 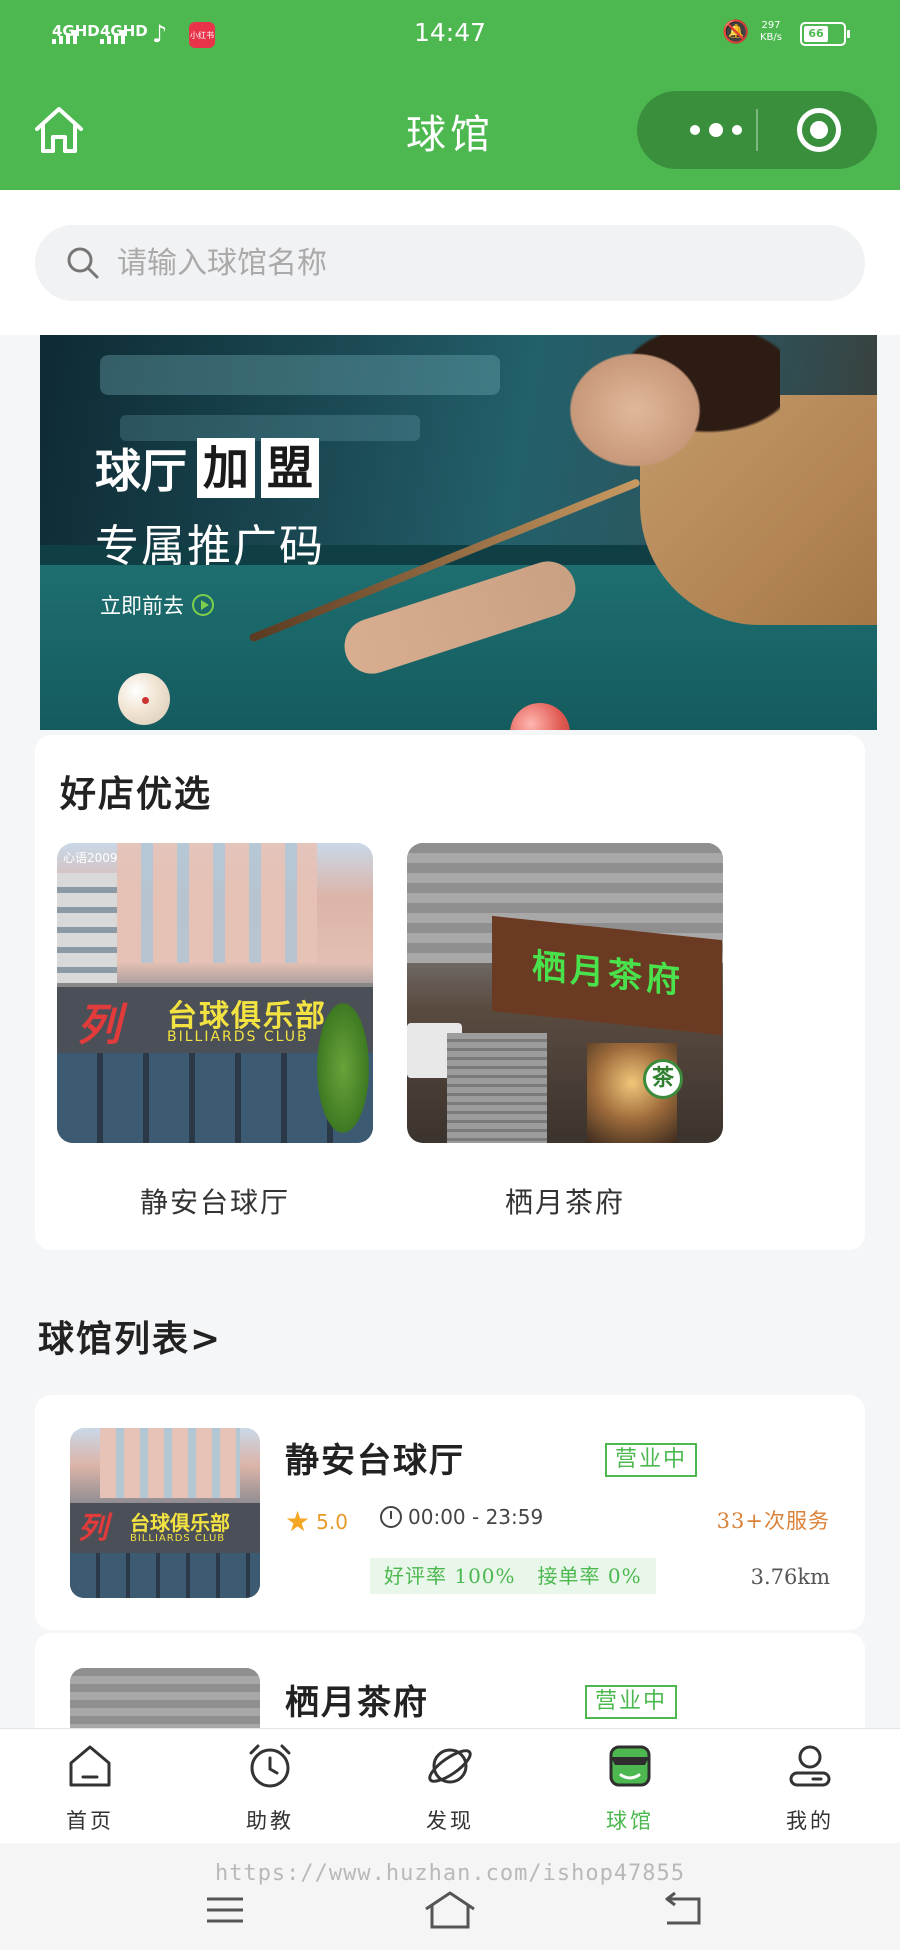 What do you see at coordinates (215, 993) in the screenshot?
I see `shop-image: 心语2009 列 台球俱乐部 BILLIARDS CLUB` at bounding box center [215, 993].